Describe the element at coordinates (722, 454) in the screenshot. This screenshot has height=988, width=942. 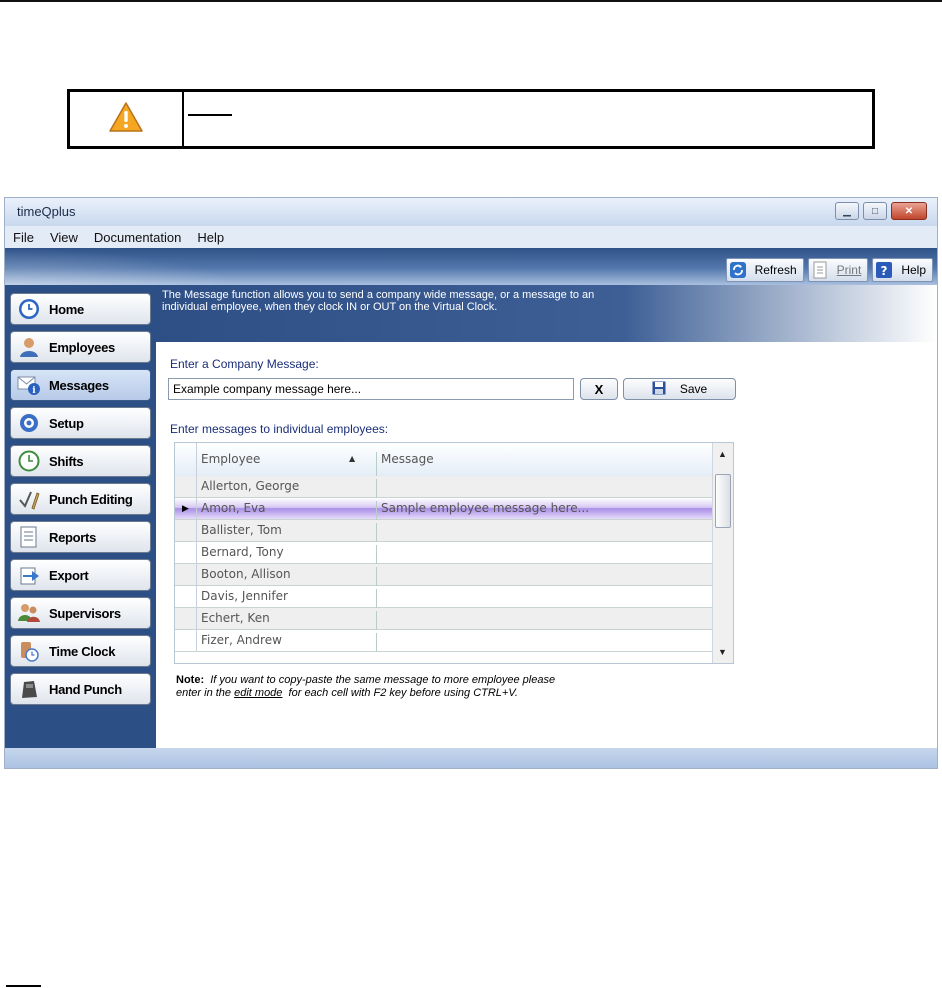
I see `scroll-up-icon: ▲` at that location.